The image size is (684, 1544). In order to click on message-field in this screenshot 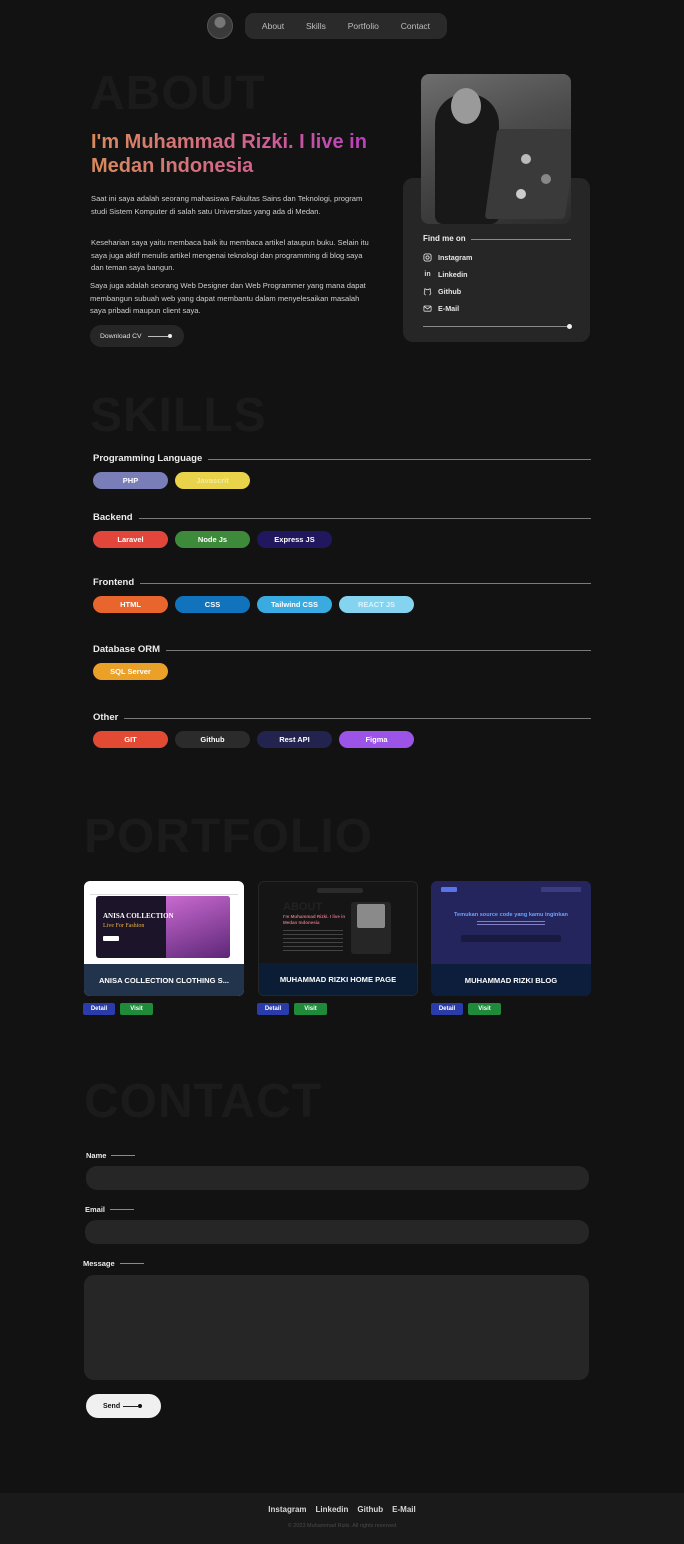, I will do `click(336, 1327)`.